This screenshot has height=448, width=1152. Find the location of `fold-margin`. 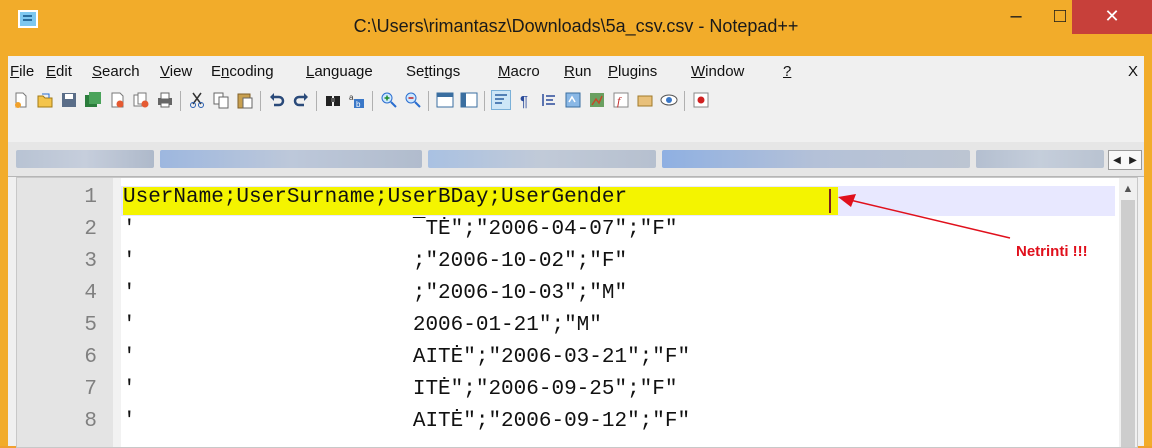

fold-margin is located at coordinates (117, 312).